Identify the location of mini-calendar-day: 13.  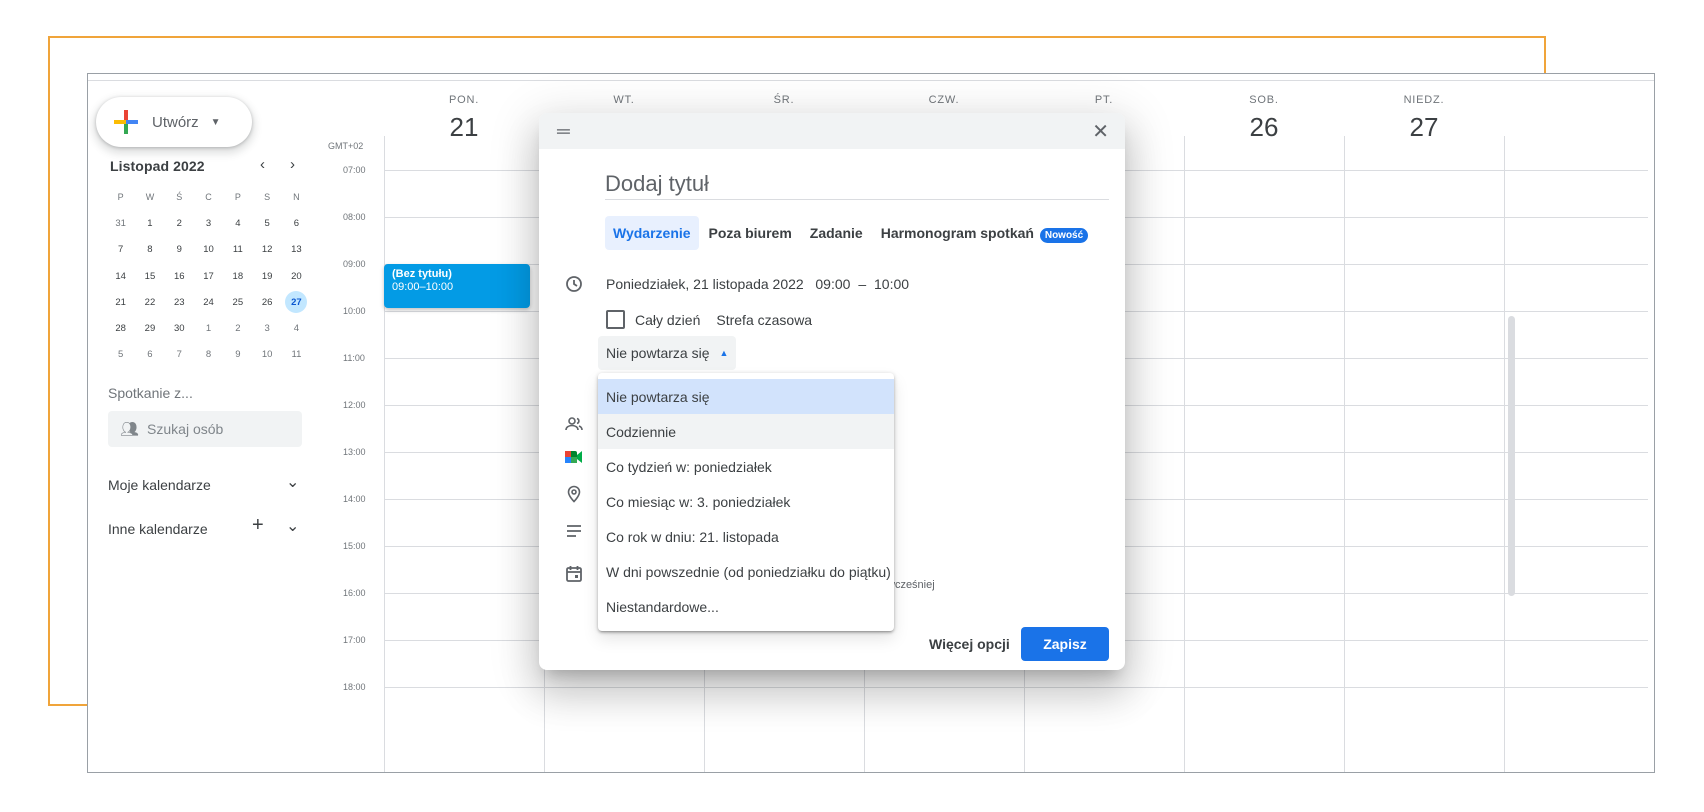
(296, 250).